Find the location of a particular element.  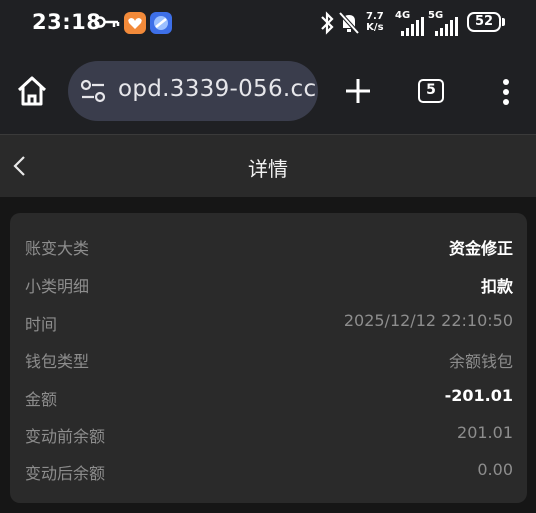

clock: 23:18 is located at coordinates (67, 22).